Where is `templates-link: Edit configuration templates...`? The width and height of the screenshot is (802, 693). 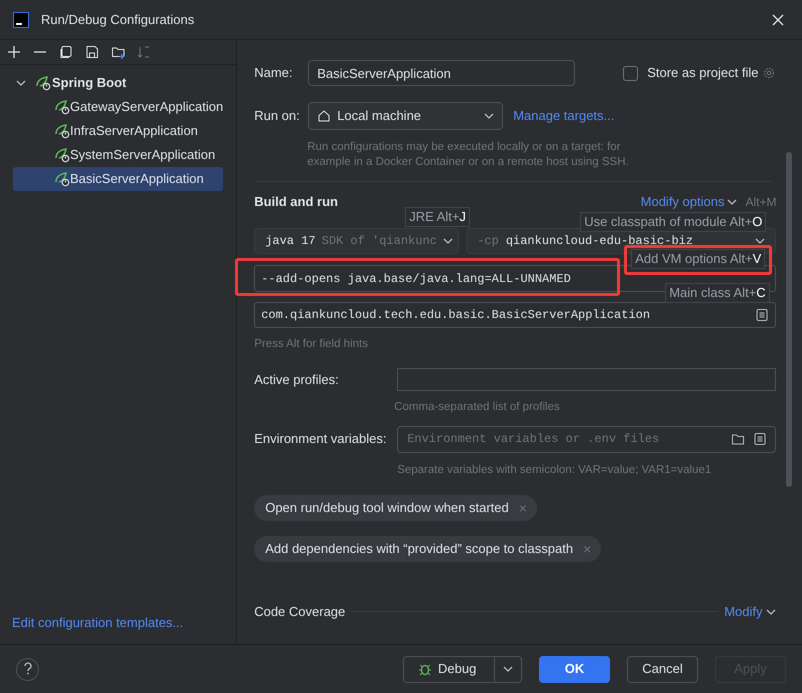
templates-link: Edit configuration templates... is located at coordinates (124, 622).